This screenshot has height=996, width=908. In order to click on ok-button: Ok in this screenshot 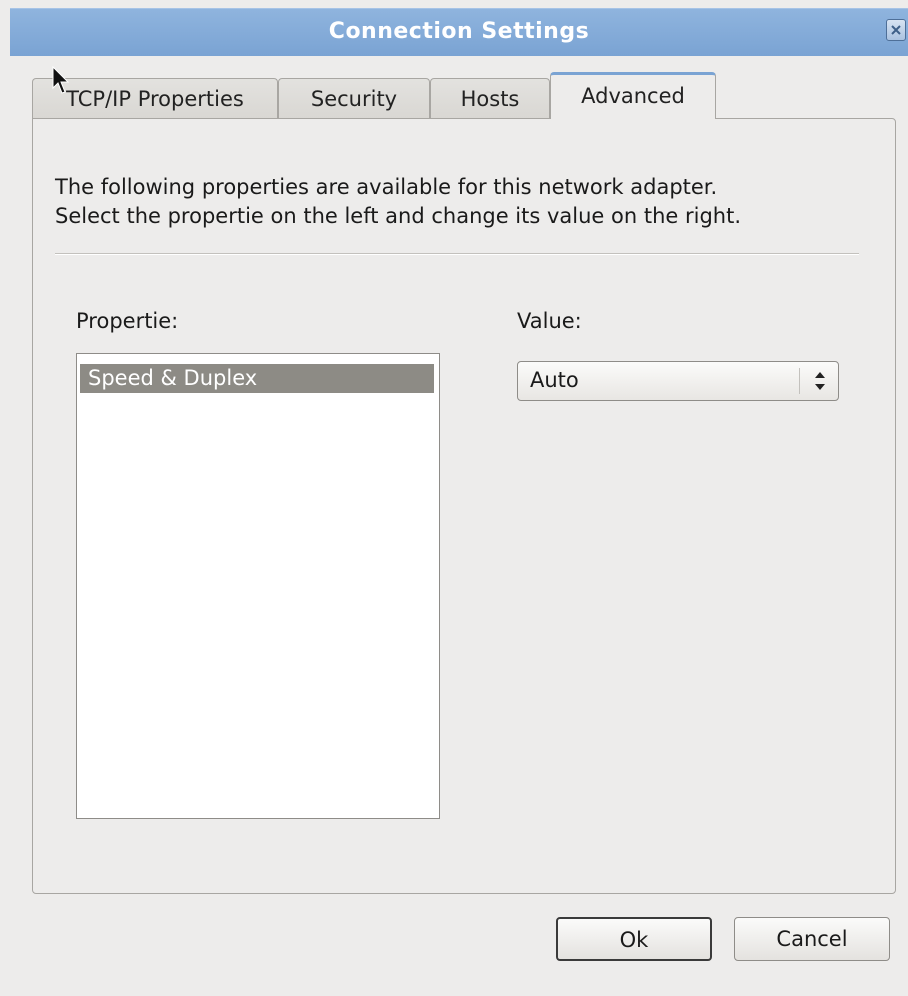, I will do `click(634, 939)`.